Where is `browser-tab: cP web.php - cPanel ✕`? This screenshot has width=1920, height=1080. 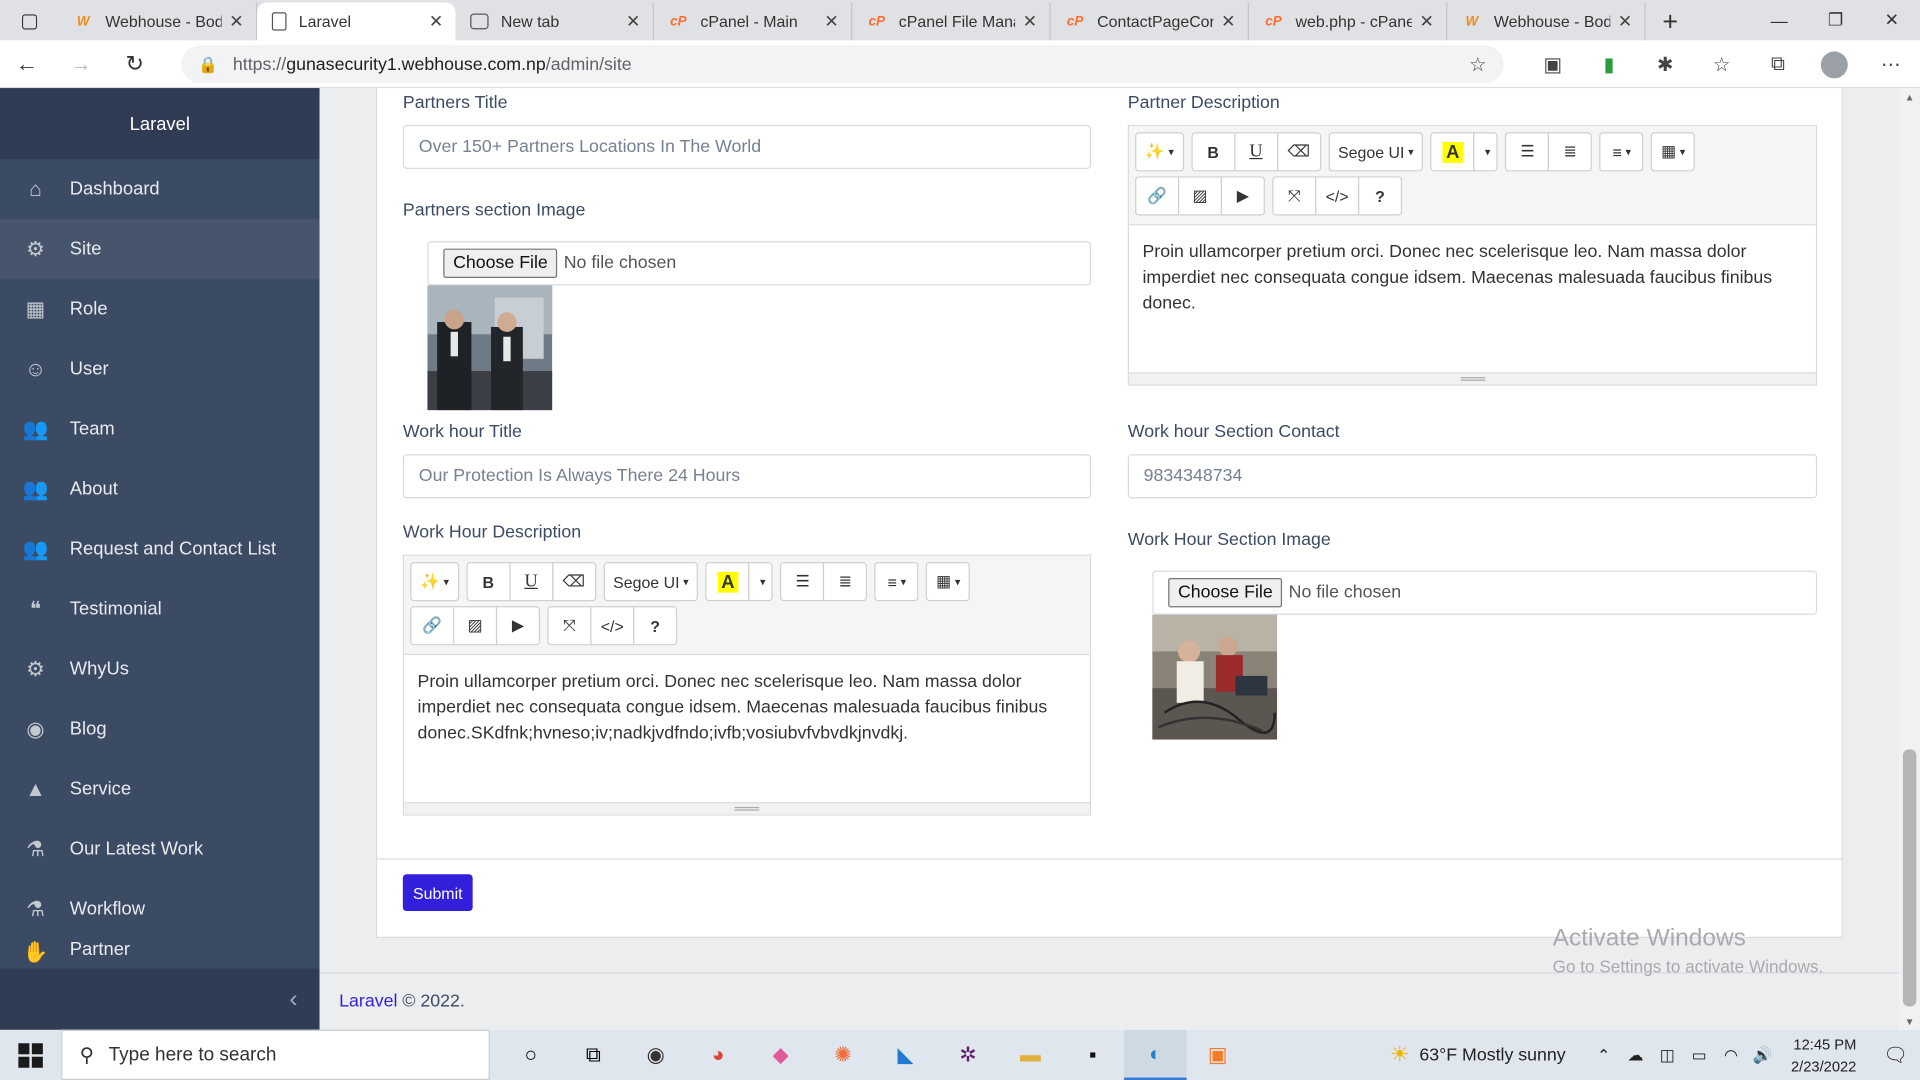 browser-tab: cP web.php - cPanel ✕ is located at coordinates (1348, 21).